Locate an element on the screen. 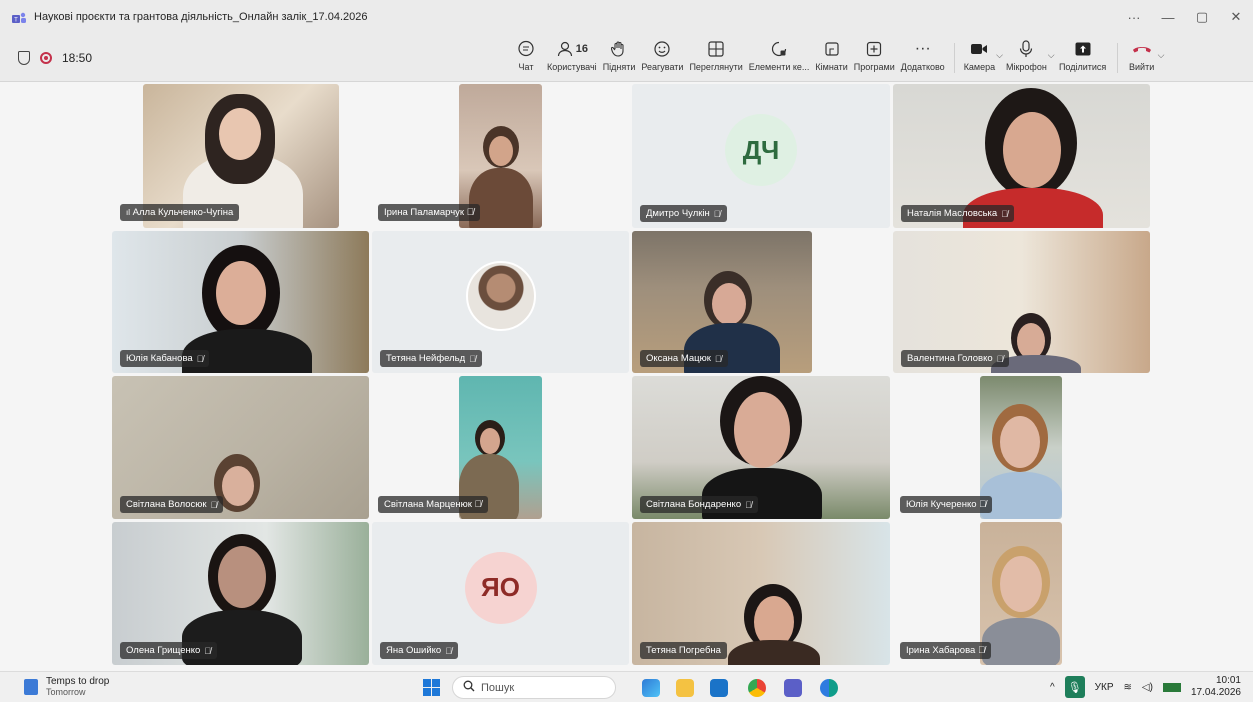 The width and height of the screenshot is (1253, 702). language-indicator: УКР is located at coordinates (1104, 687).